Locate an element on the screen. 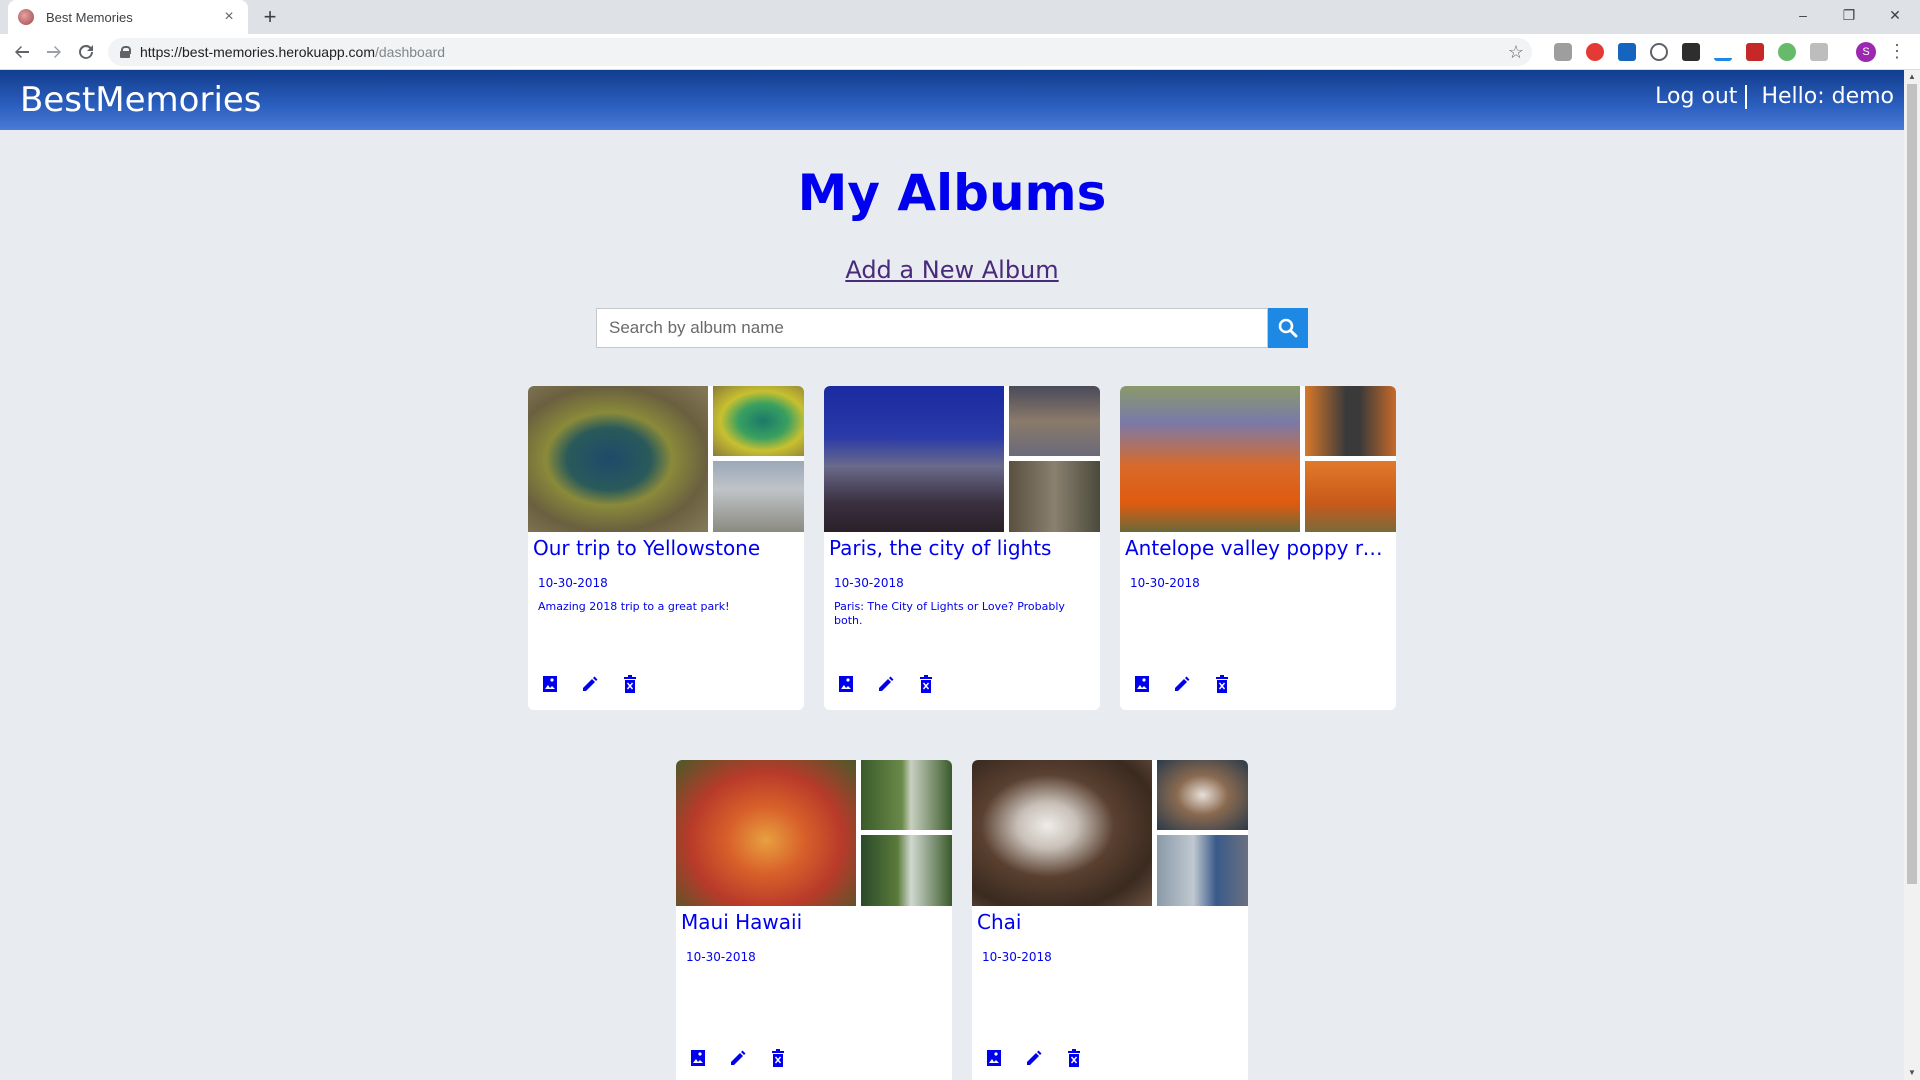 The image size is (1920, 1080). favicon-icon is located at coordinates (26, 17).